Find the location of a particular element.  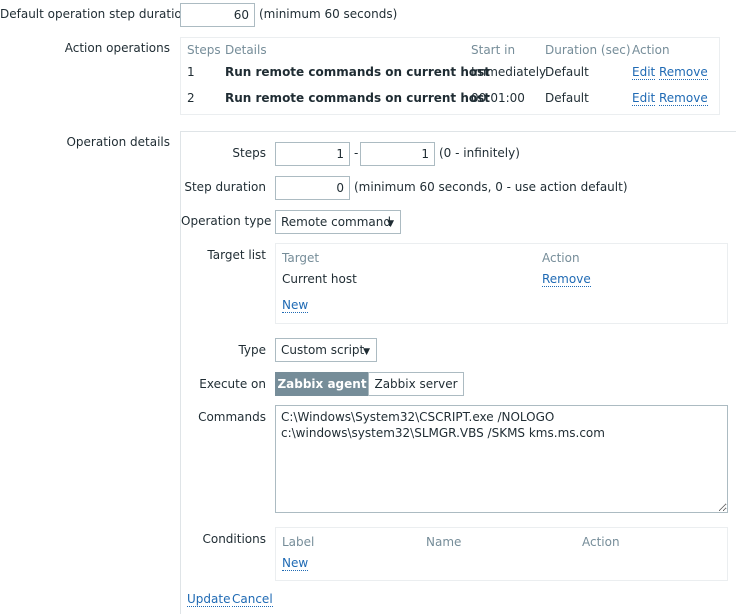

type-select: Custom script ▼ is located at coordinates (326, 350).